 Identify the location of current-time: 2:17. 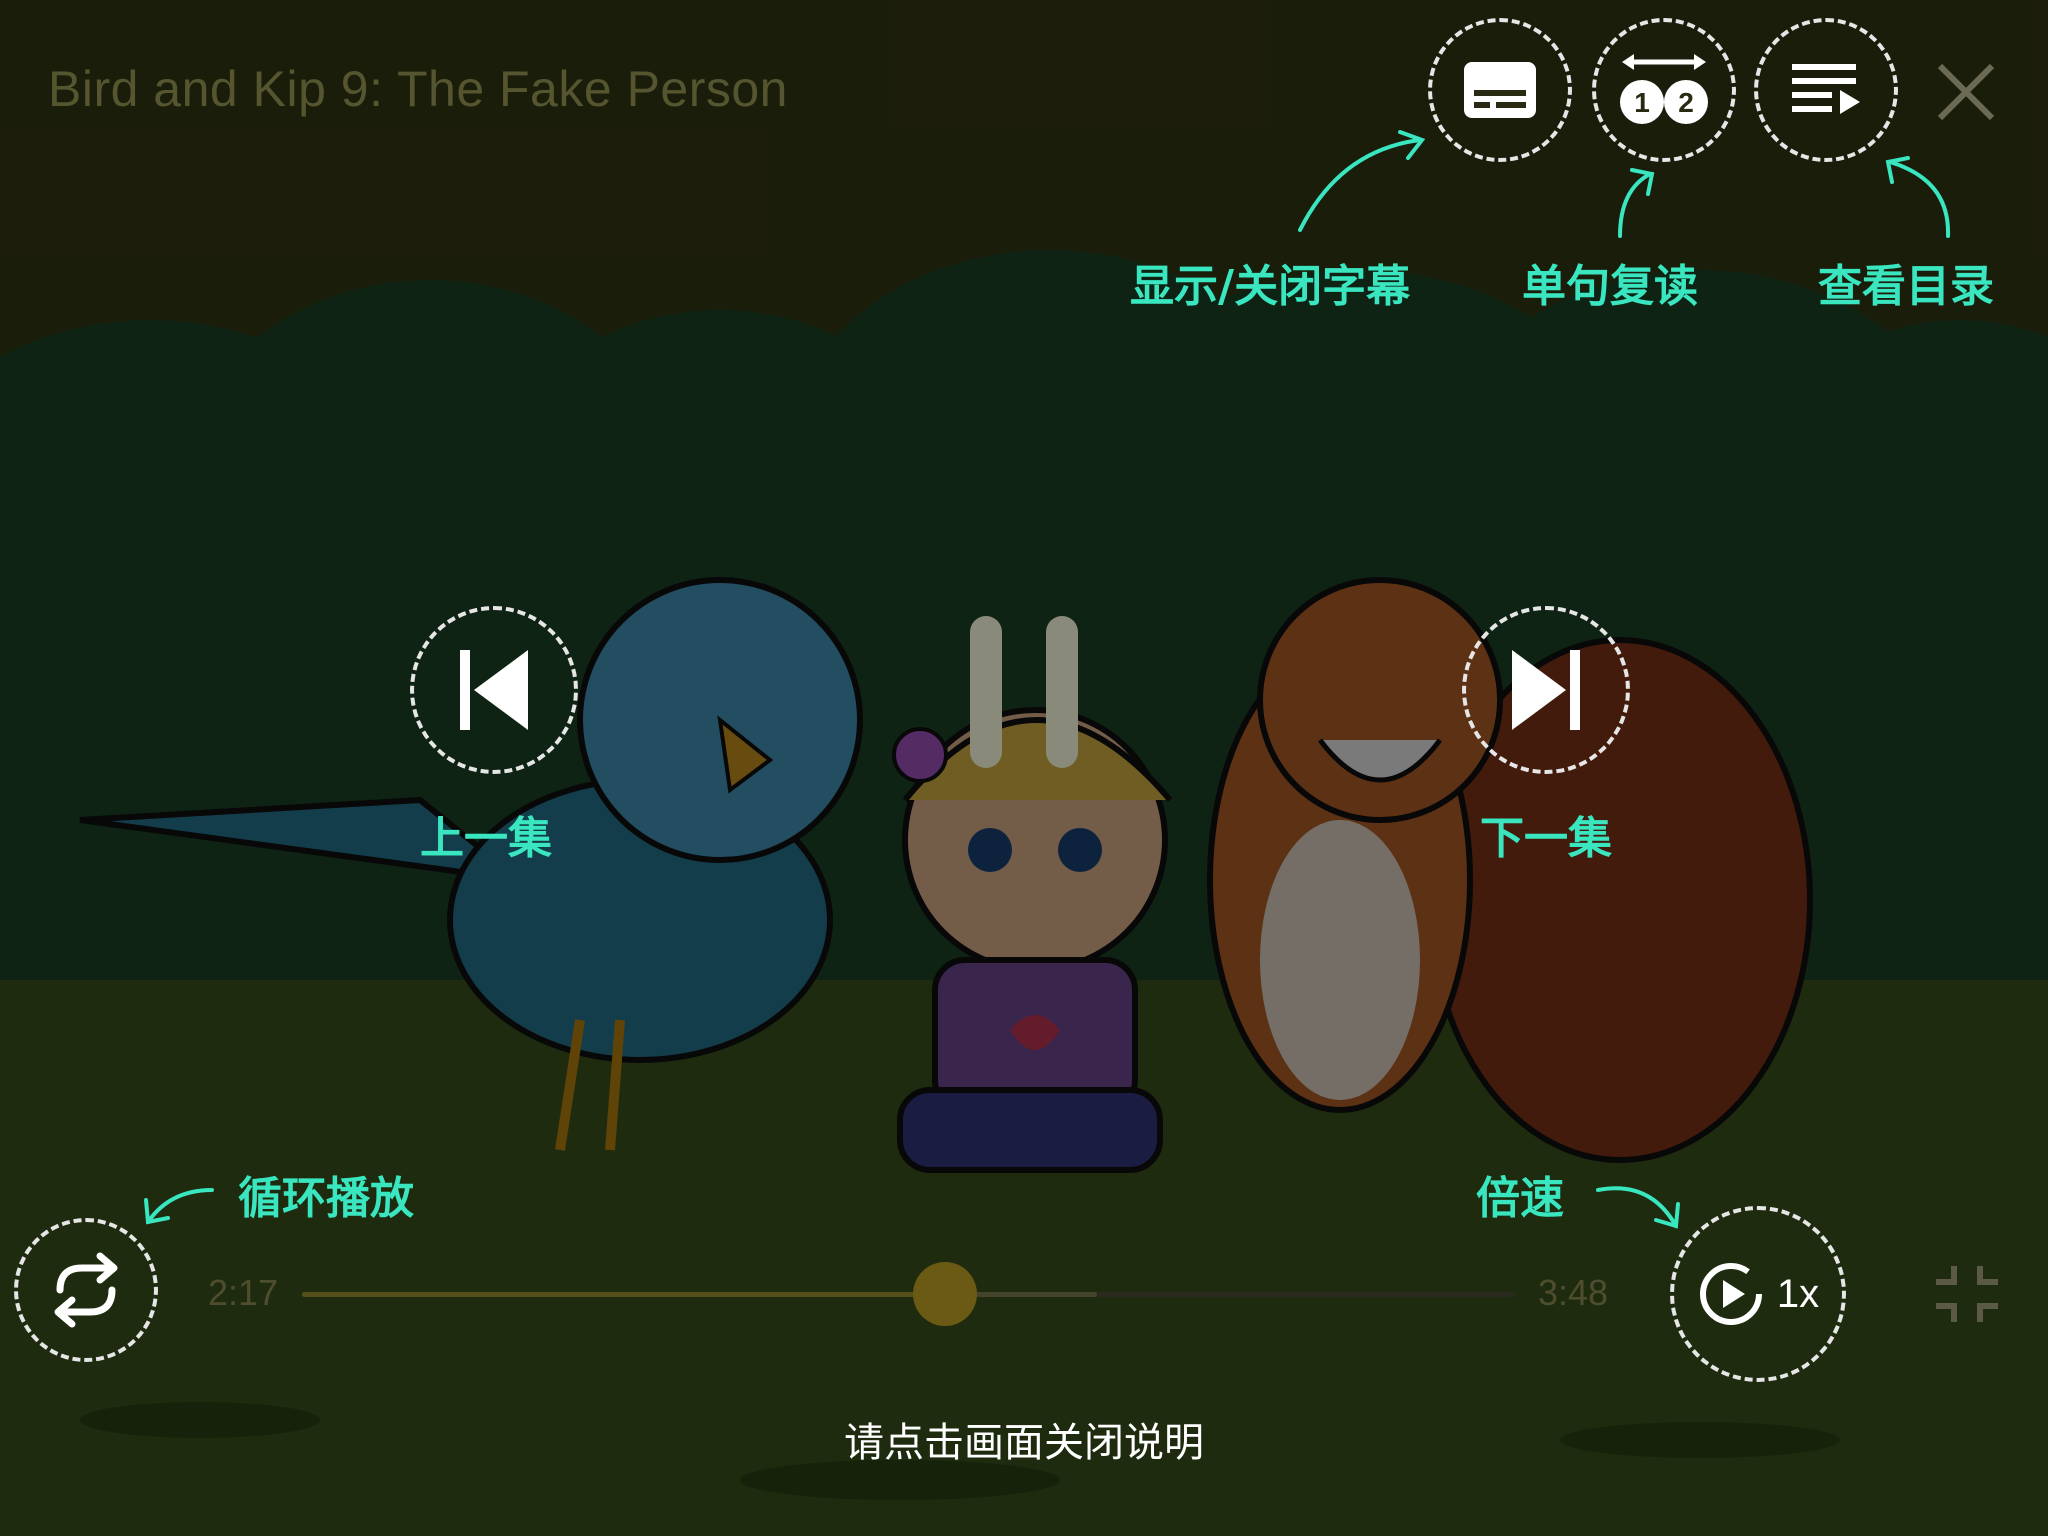
(243, 1292).